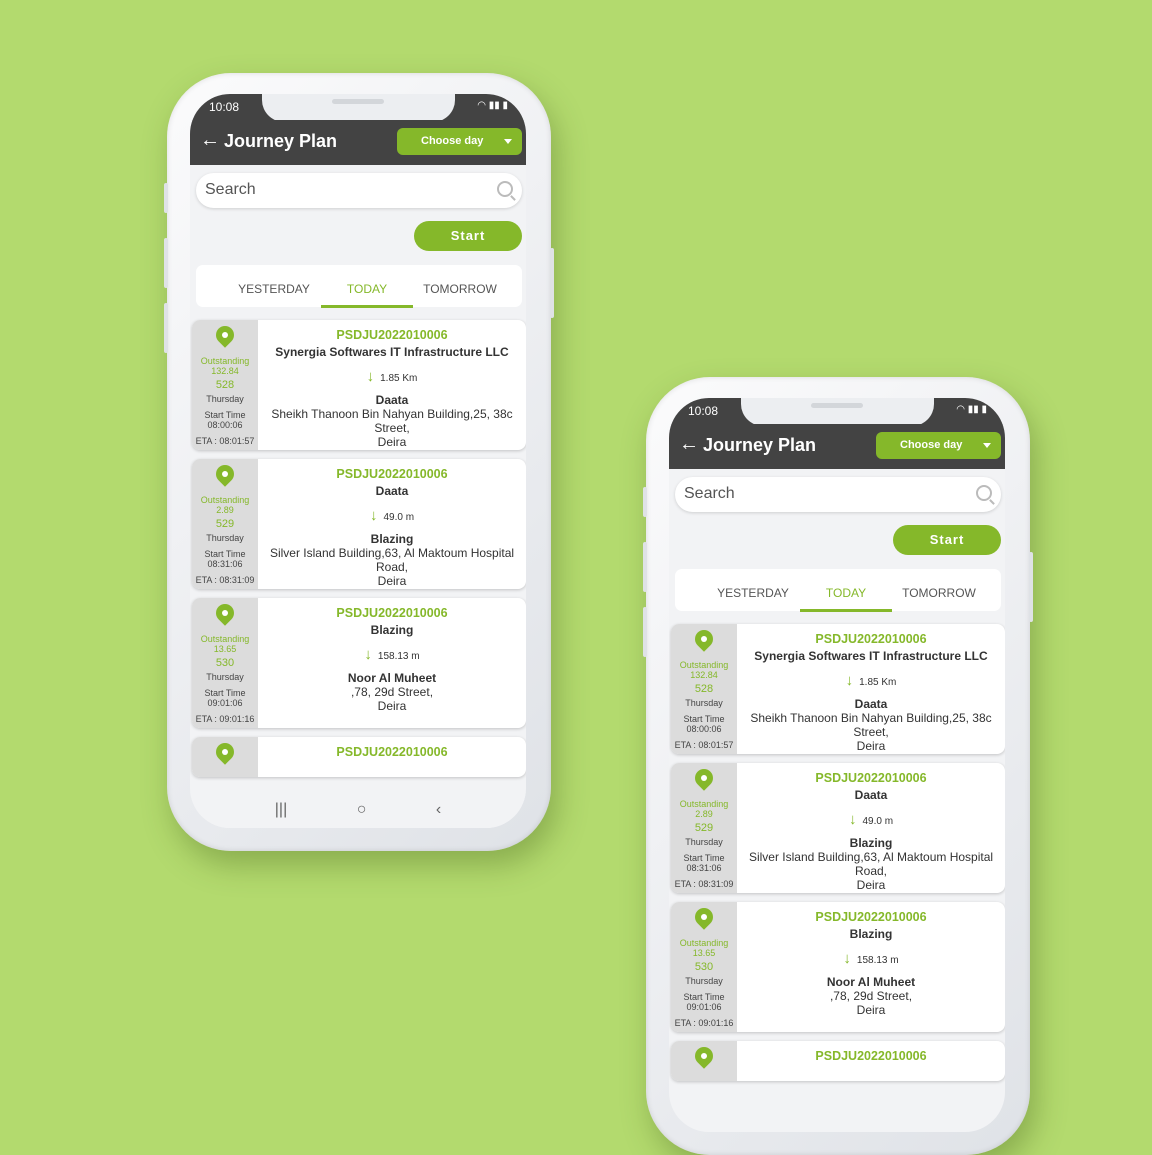  Describe the element at coordinates (704, 745) in the screenshot. I see `eta: ETA : 08:01:57` at that location.